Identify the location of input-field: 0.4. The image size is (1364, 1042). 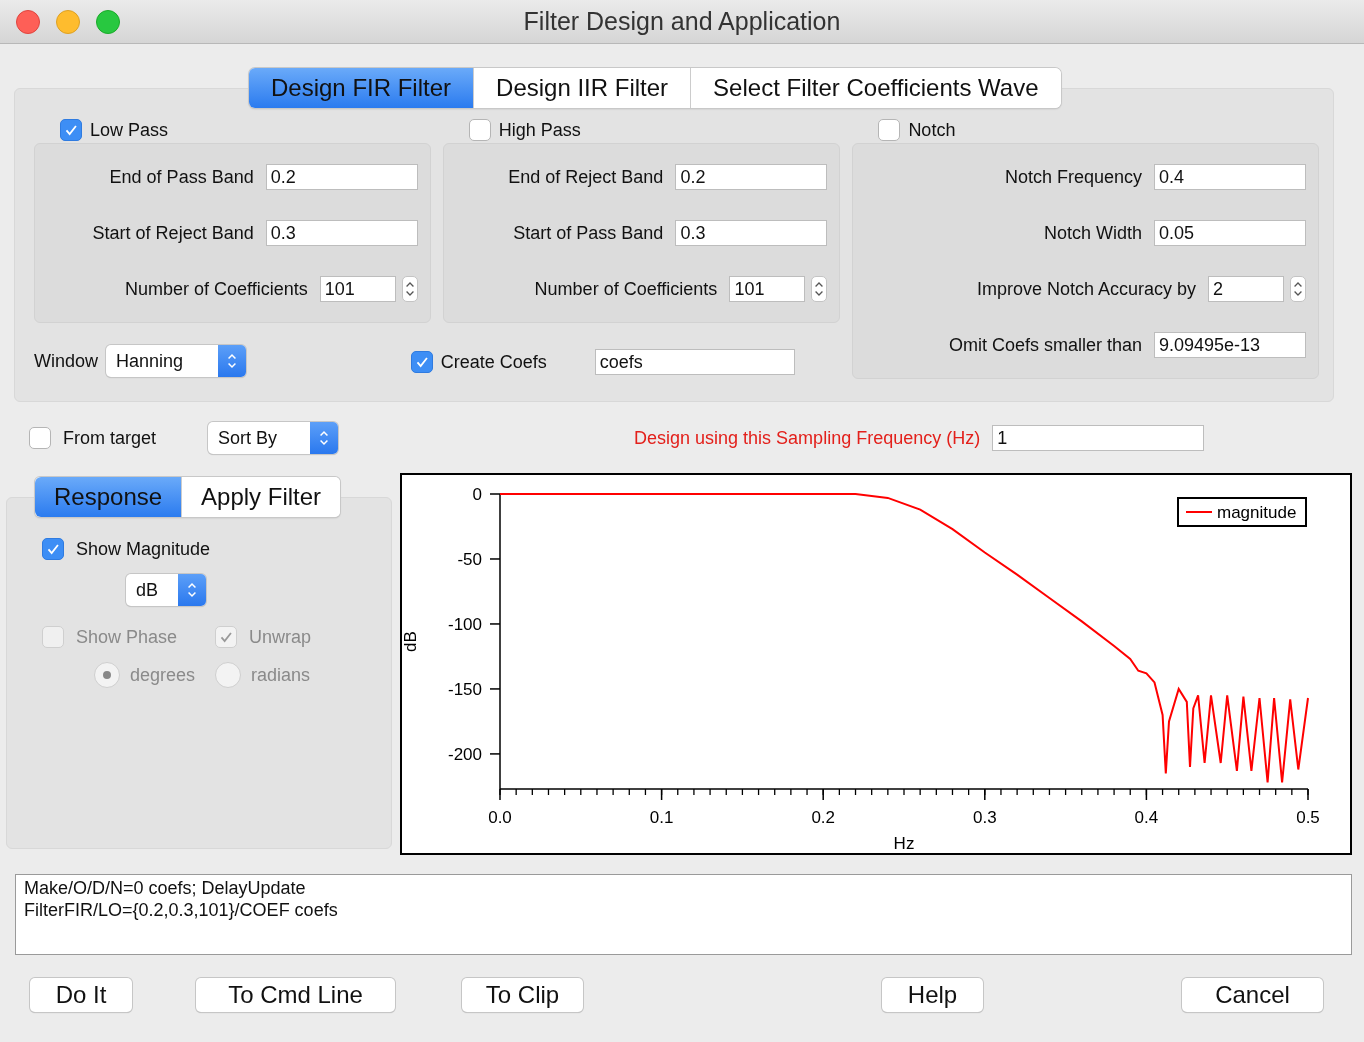
(1230, 177).